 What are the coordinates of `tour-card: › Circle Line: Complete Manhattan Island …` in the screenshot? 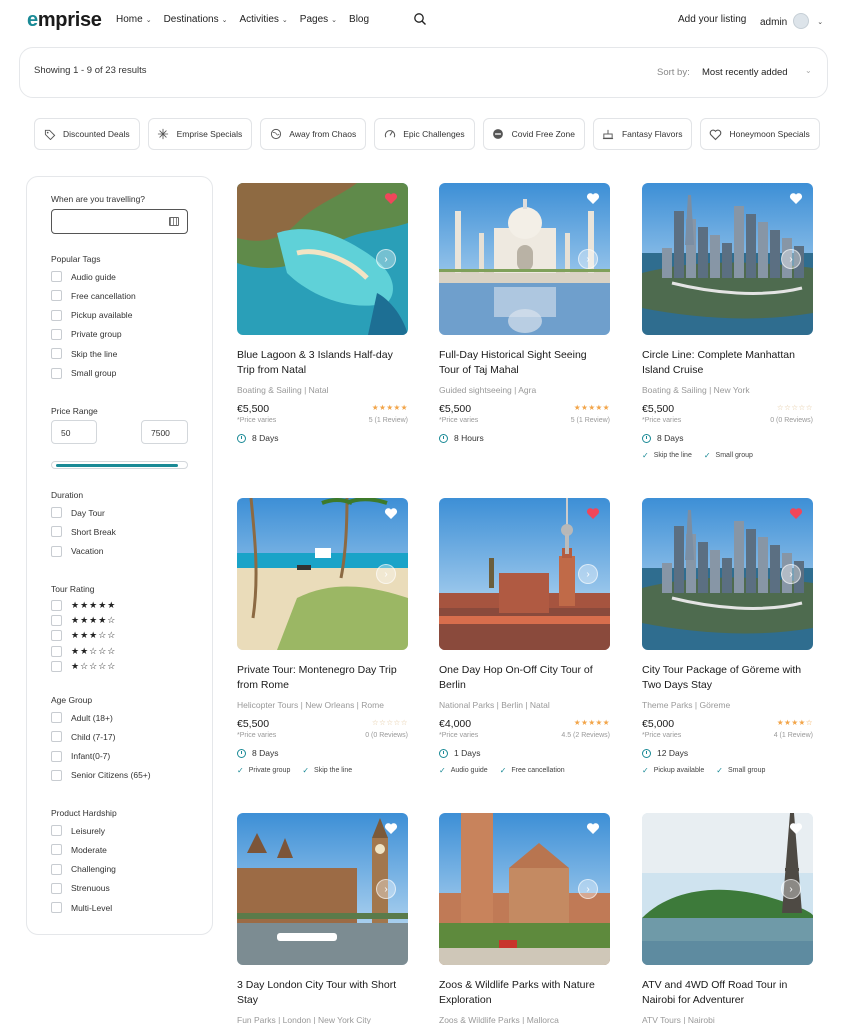 It's located at (727, 321).